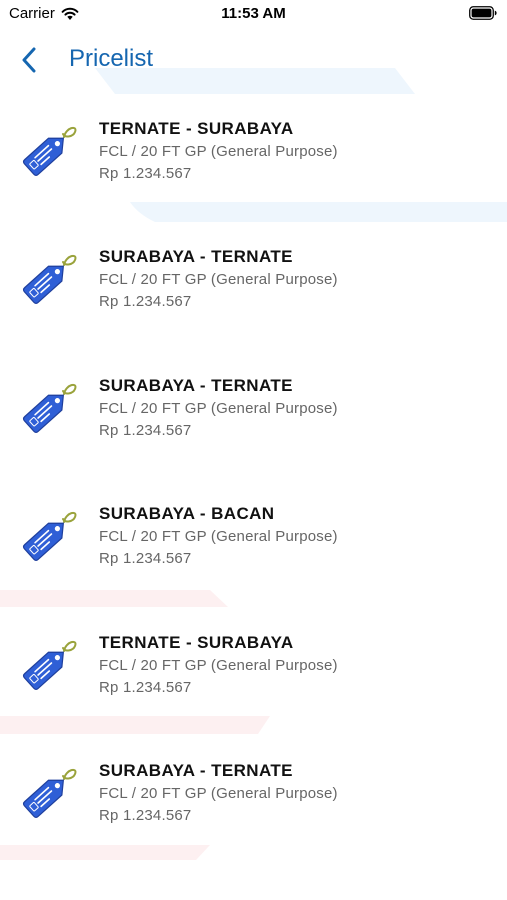 Image resolution: width=507 pixels, height=900 pixels. What do you see at coordinates (483, 13) in the screenshot?
I see `battery-icon` at bounding box center [483, 13].